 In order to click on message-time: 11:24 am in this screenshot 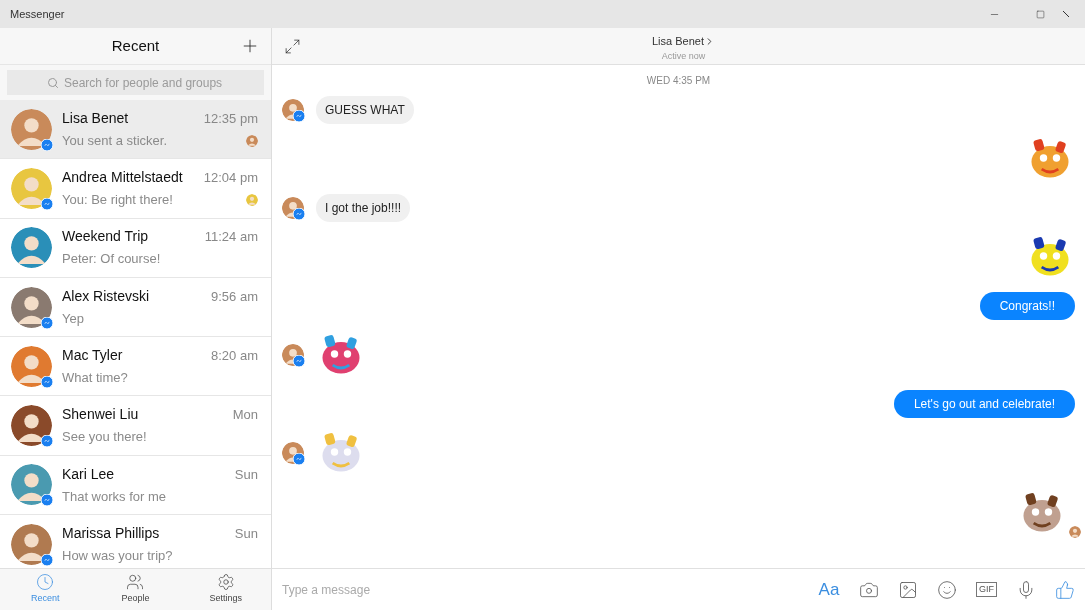, I will do `click(231, 237)`.